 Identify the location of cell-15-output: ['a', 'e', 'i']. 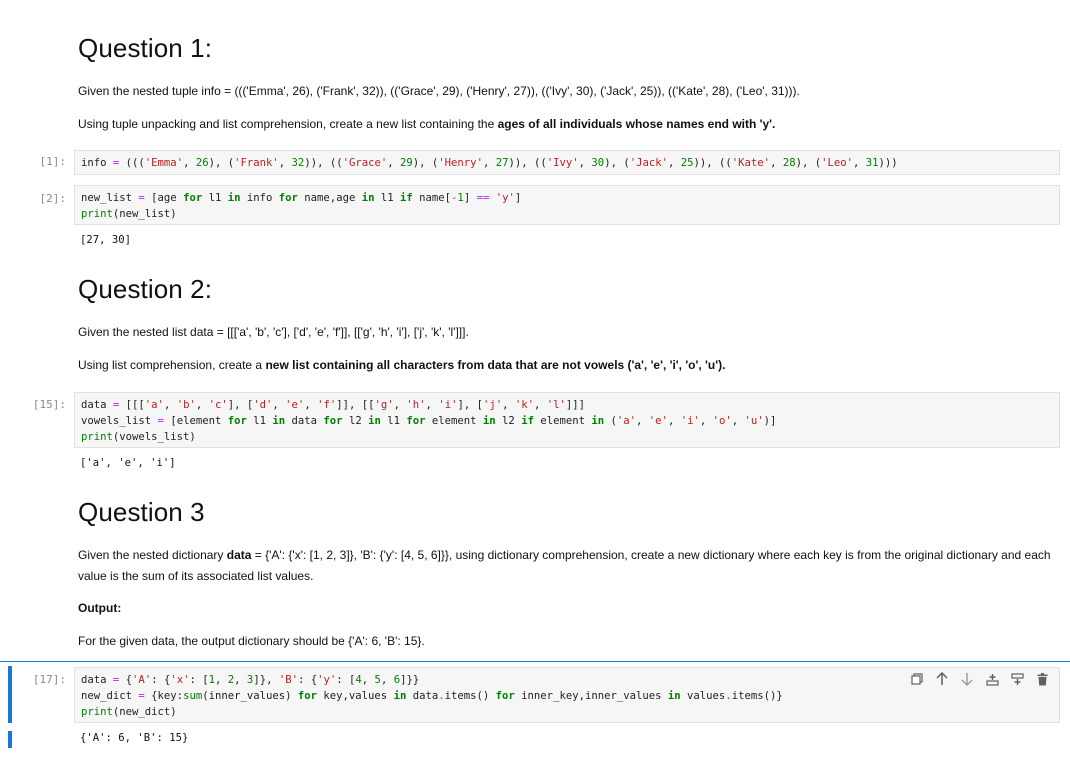
(128, 463).